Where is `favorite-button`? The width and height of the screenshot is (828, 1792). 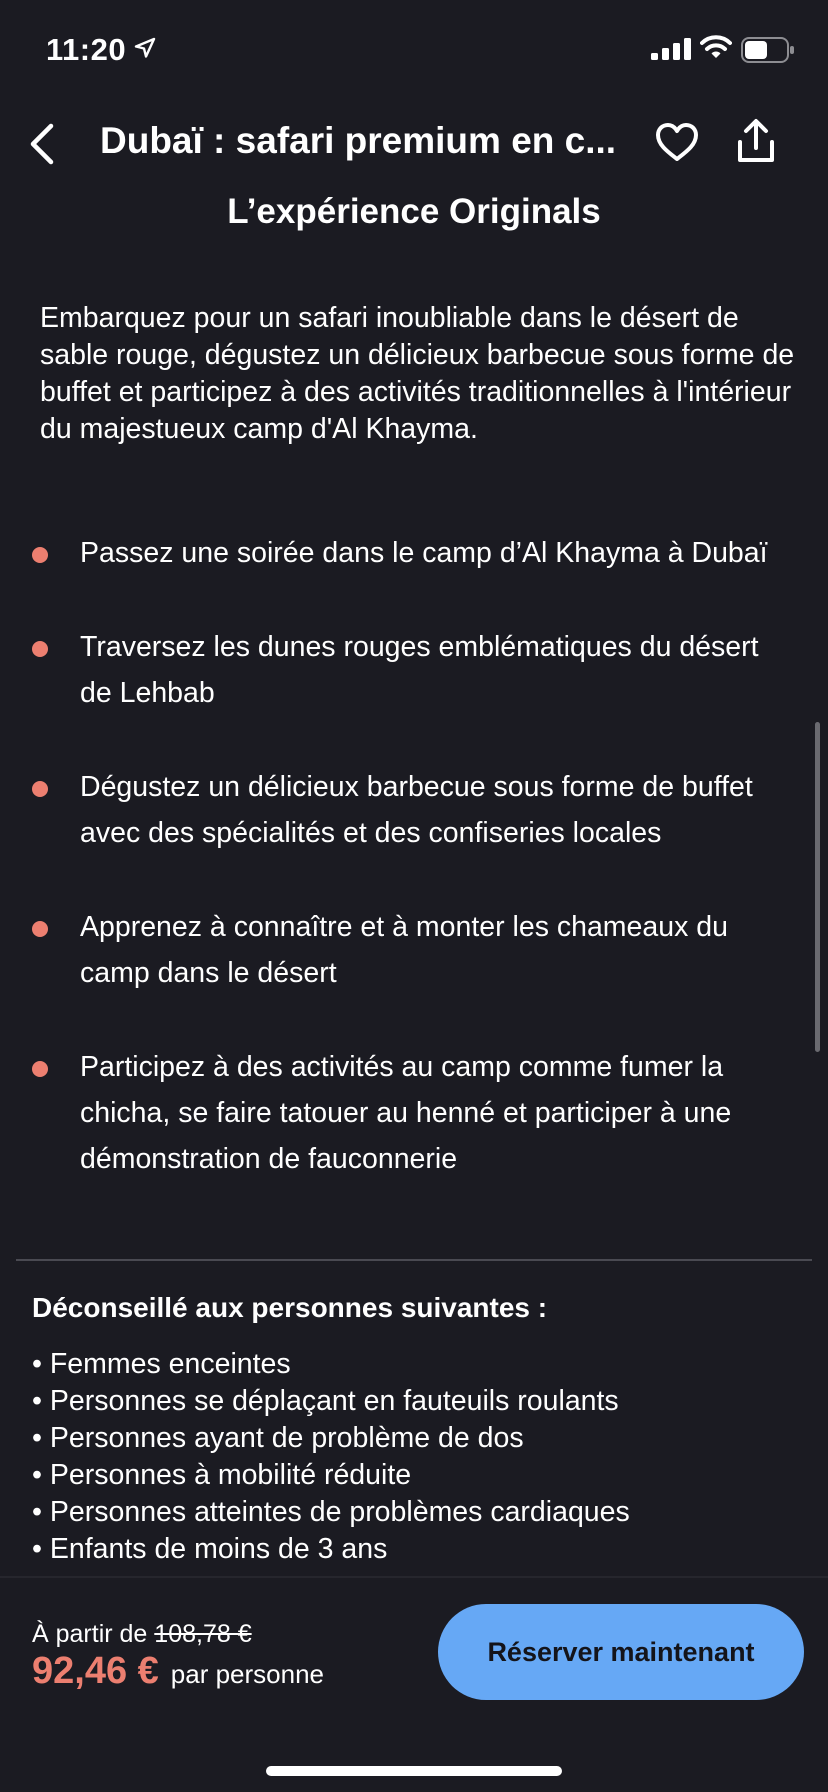 favorite-button is located at coordinates (677, 142).